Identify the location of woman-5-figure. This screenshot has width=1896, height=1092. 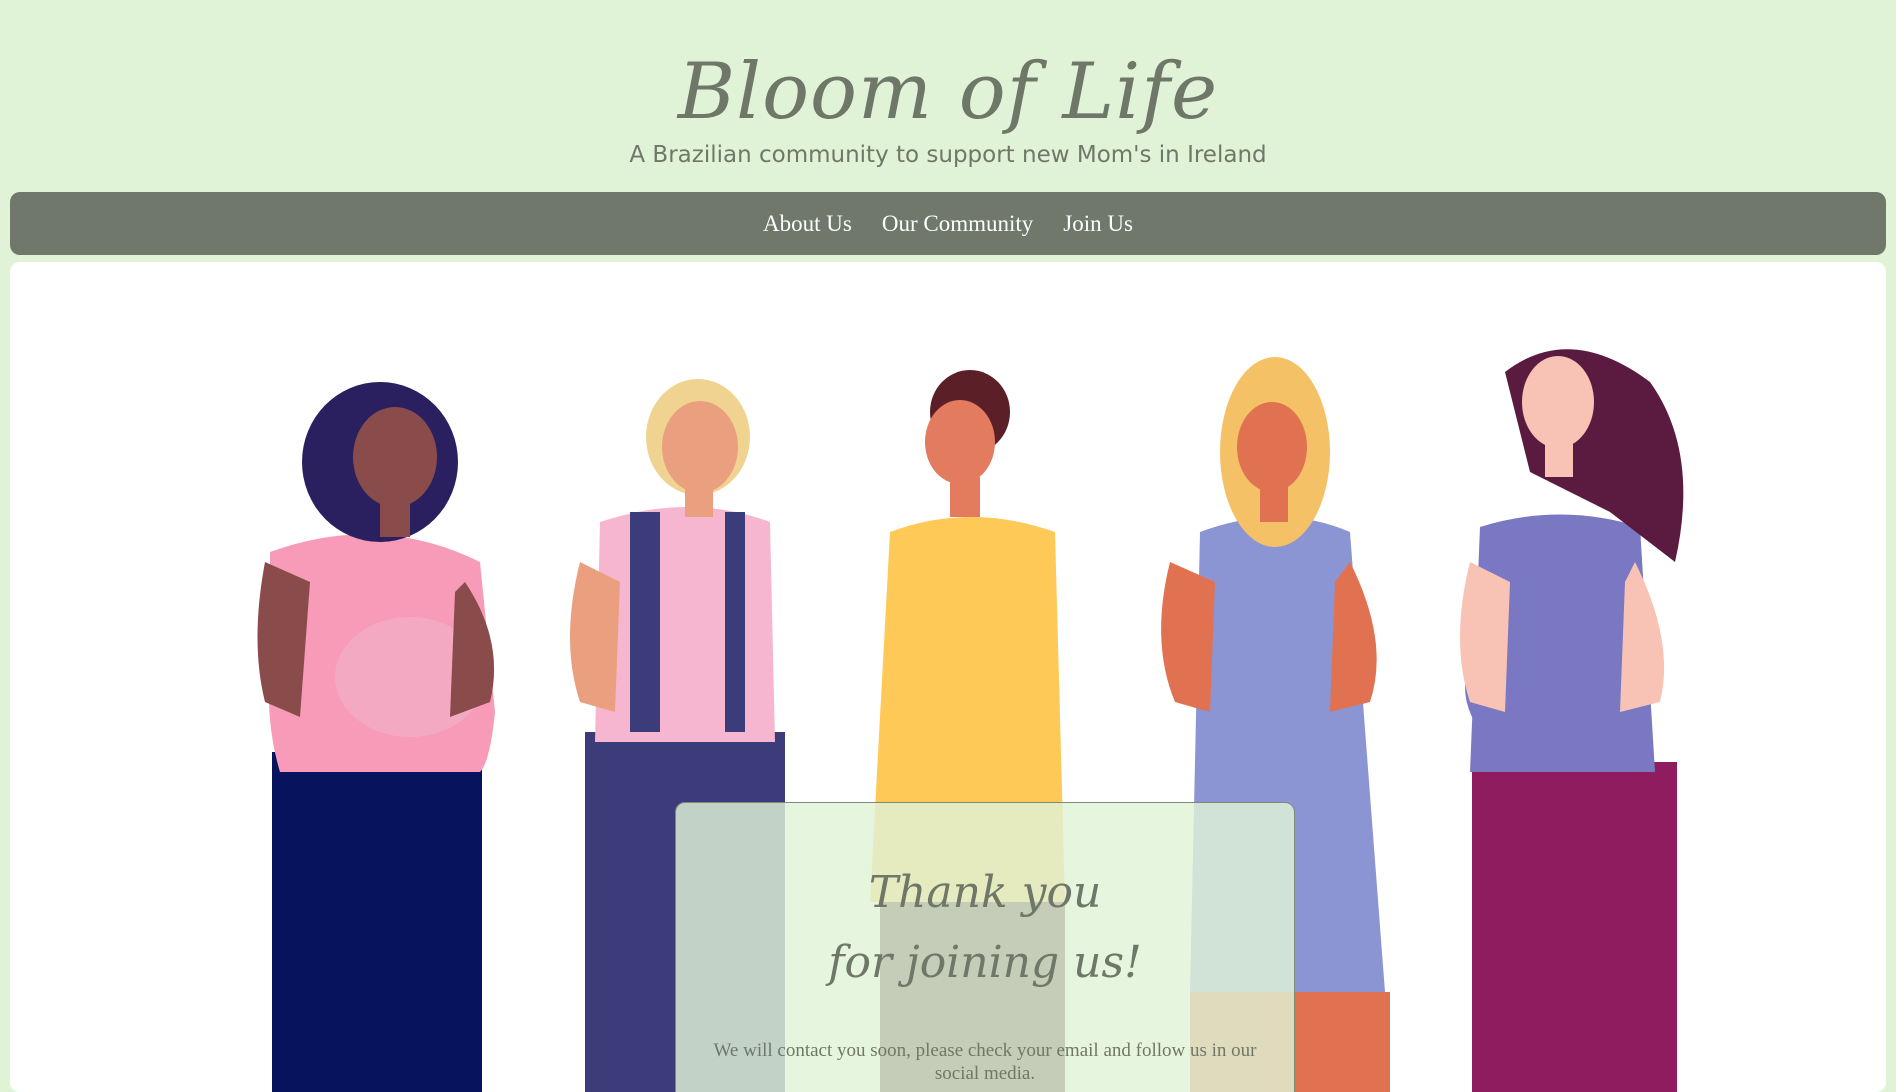
(1572, 720).